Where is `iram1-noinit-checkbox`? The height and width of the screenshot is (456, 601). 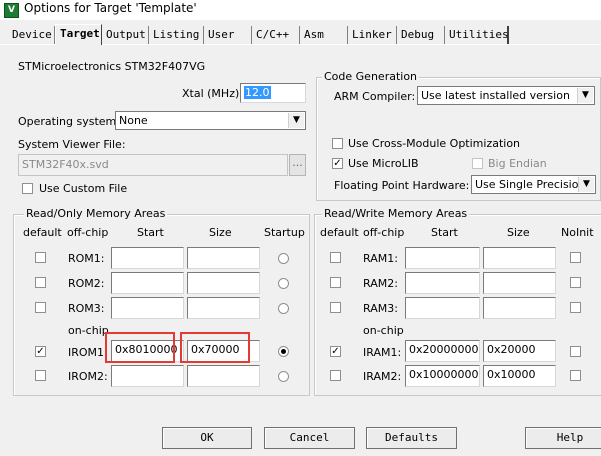 iram1-noinit-checkbox is located at coordinates (575, 351).